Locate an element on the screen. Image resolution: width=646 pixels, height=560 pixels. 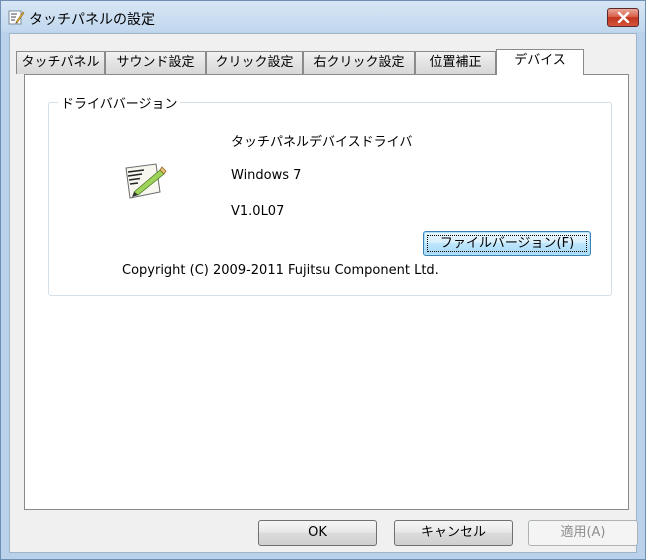
apply-button: 適用(A) is located at coordinates (583, 533).